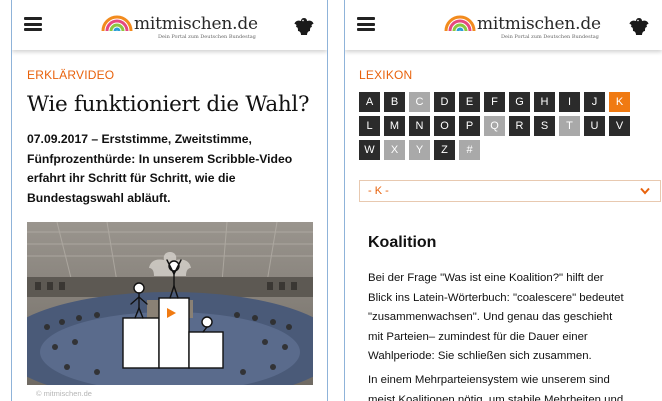 The height and width of the screenshot is (401, 662). I want to click on alphabet-letter-e: E, so click(469, 102).